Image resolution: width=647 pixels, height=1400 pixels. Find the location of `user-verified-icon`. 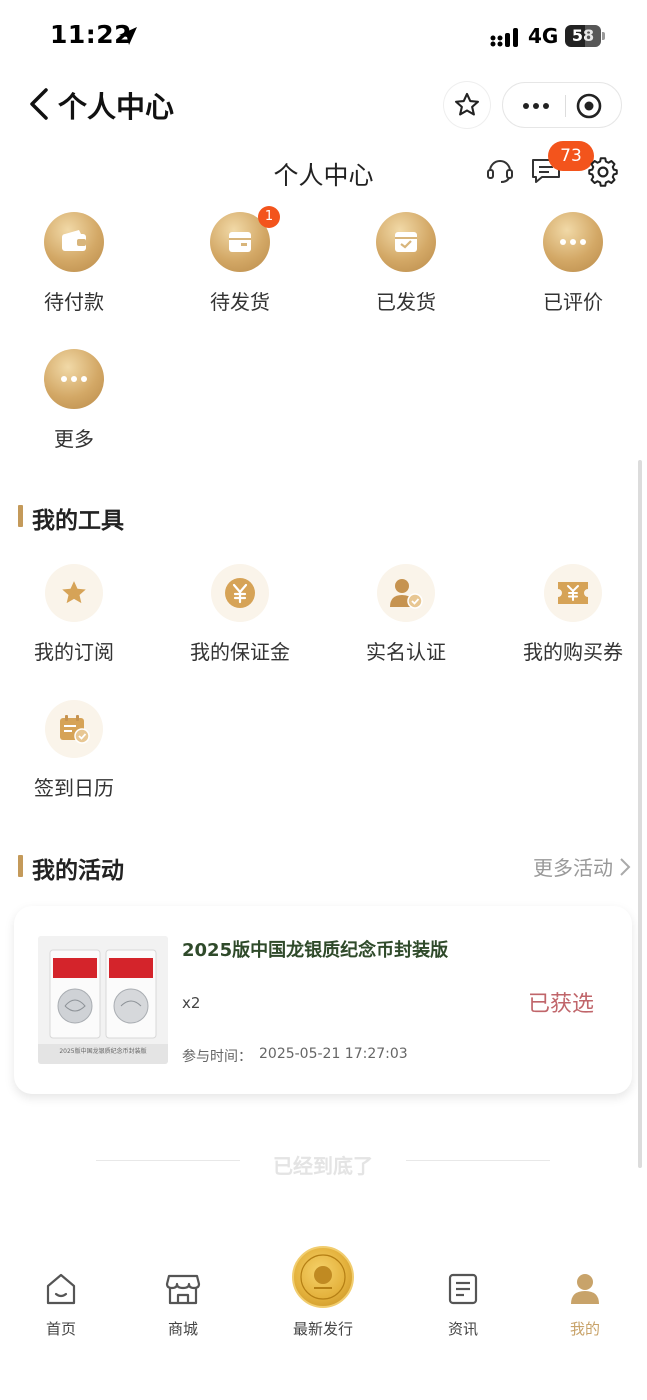

user-verified-icon is located at coordinates (406, 593).